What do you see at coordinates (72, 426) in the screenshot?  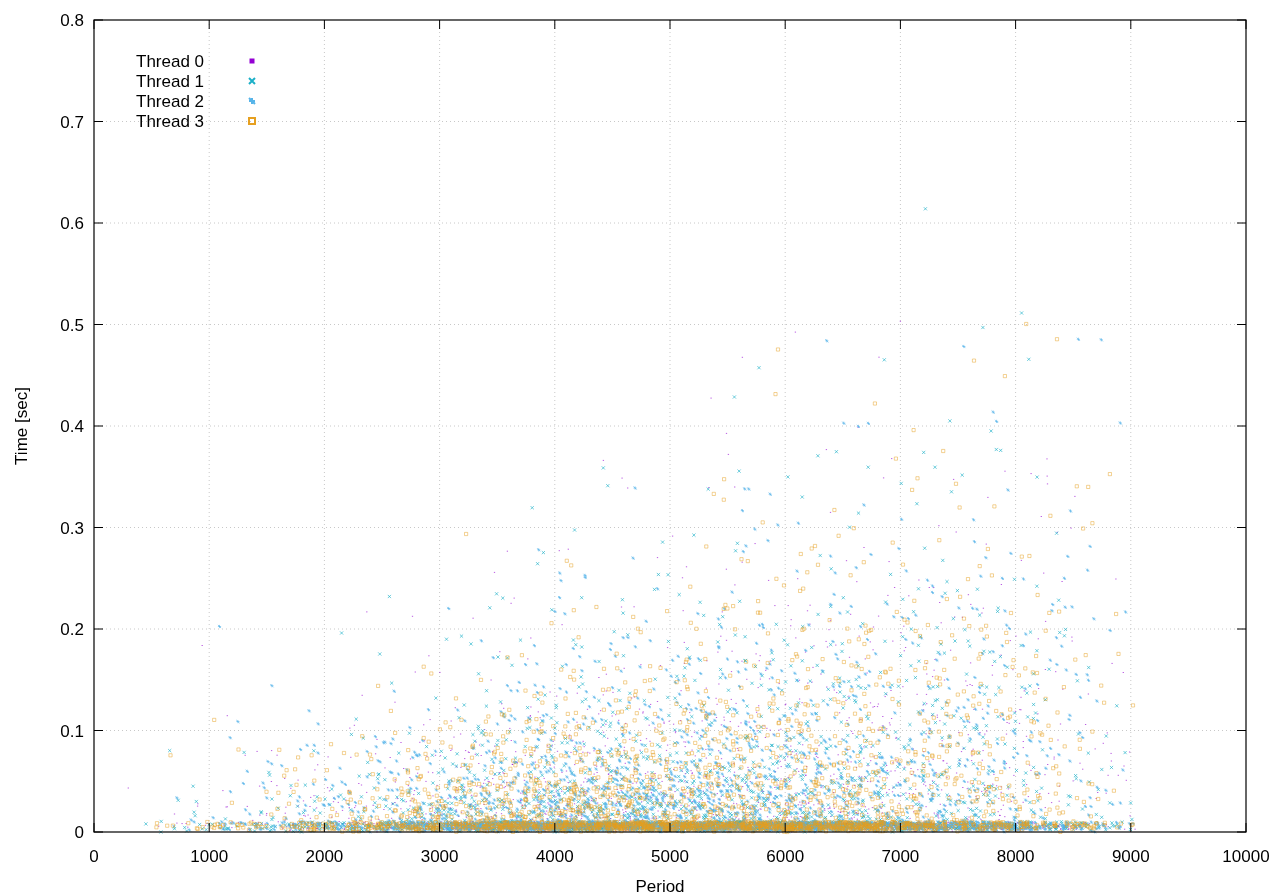 I see `tick-label: 0.4` at bounding box center [72, 426].